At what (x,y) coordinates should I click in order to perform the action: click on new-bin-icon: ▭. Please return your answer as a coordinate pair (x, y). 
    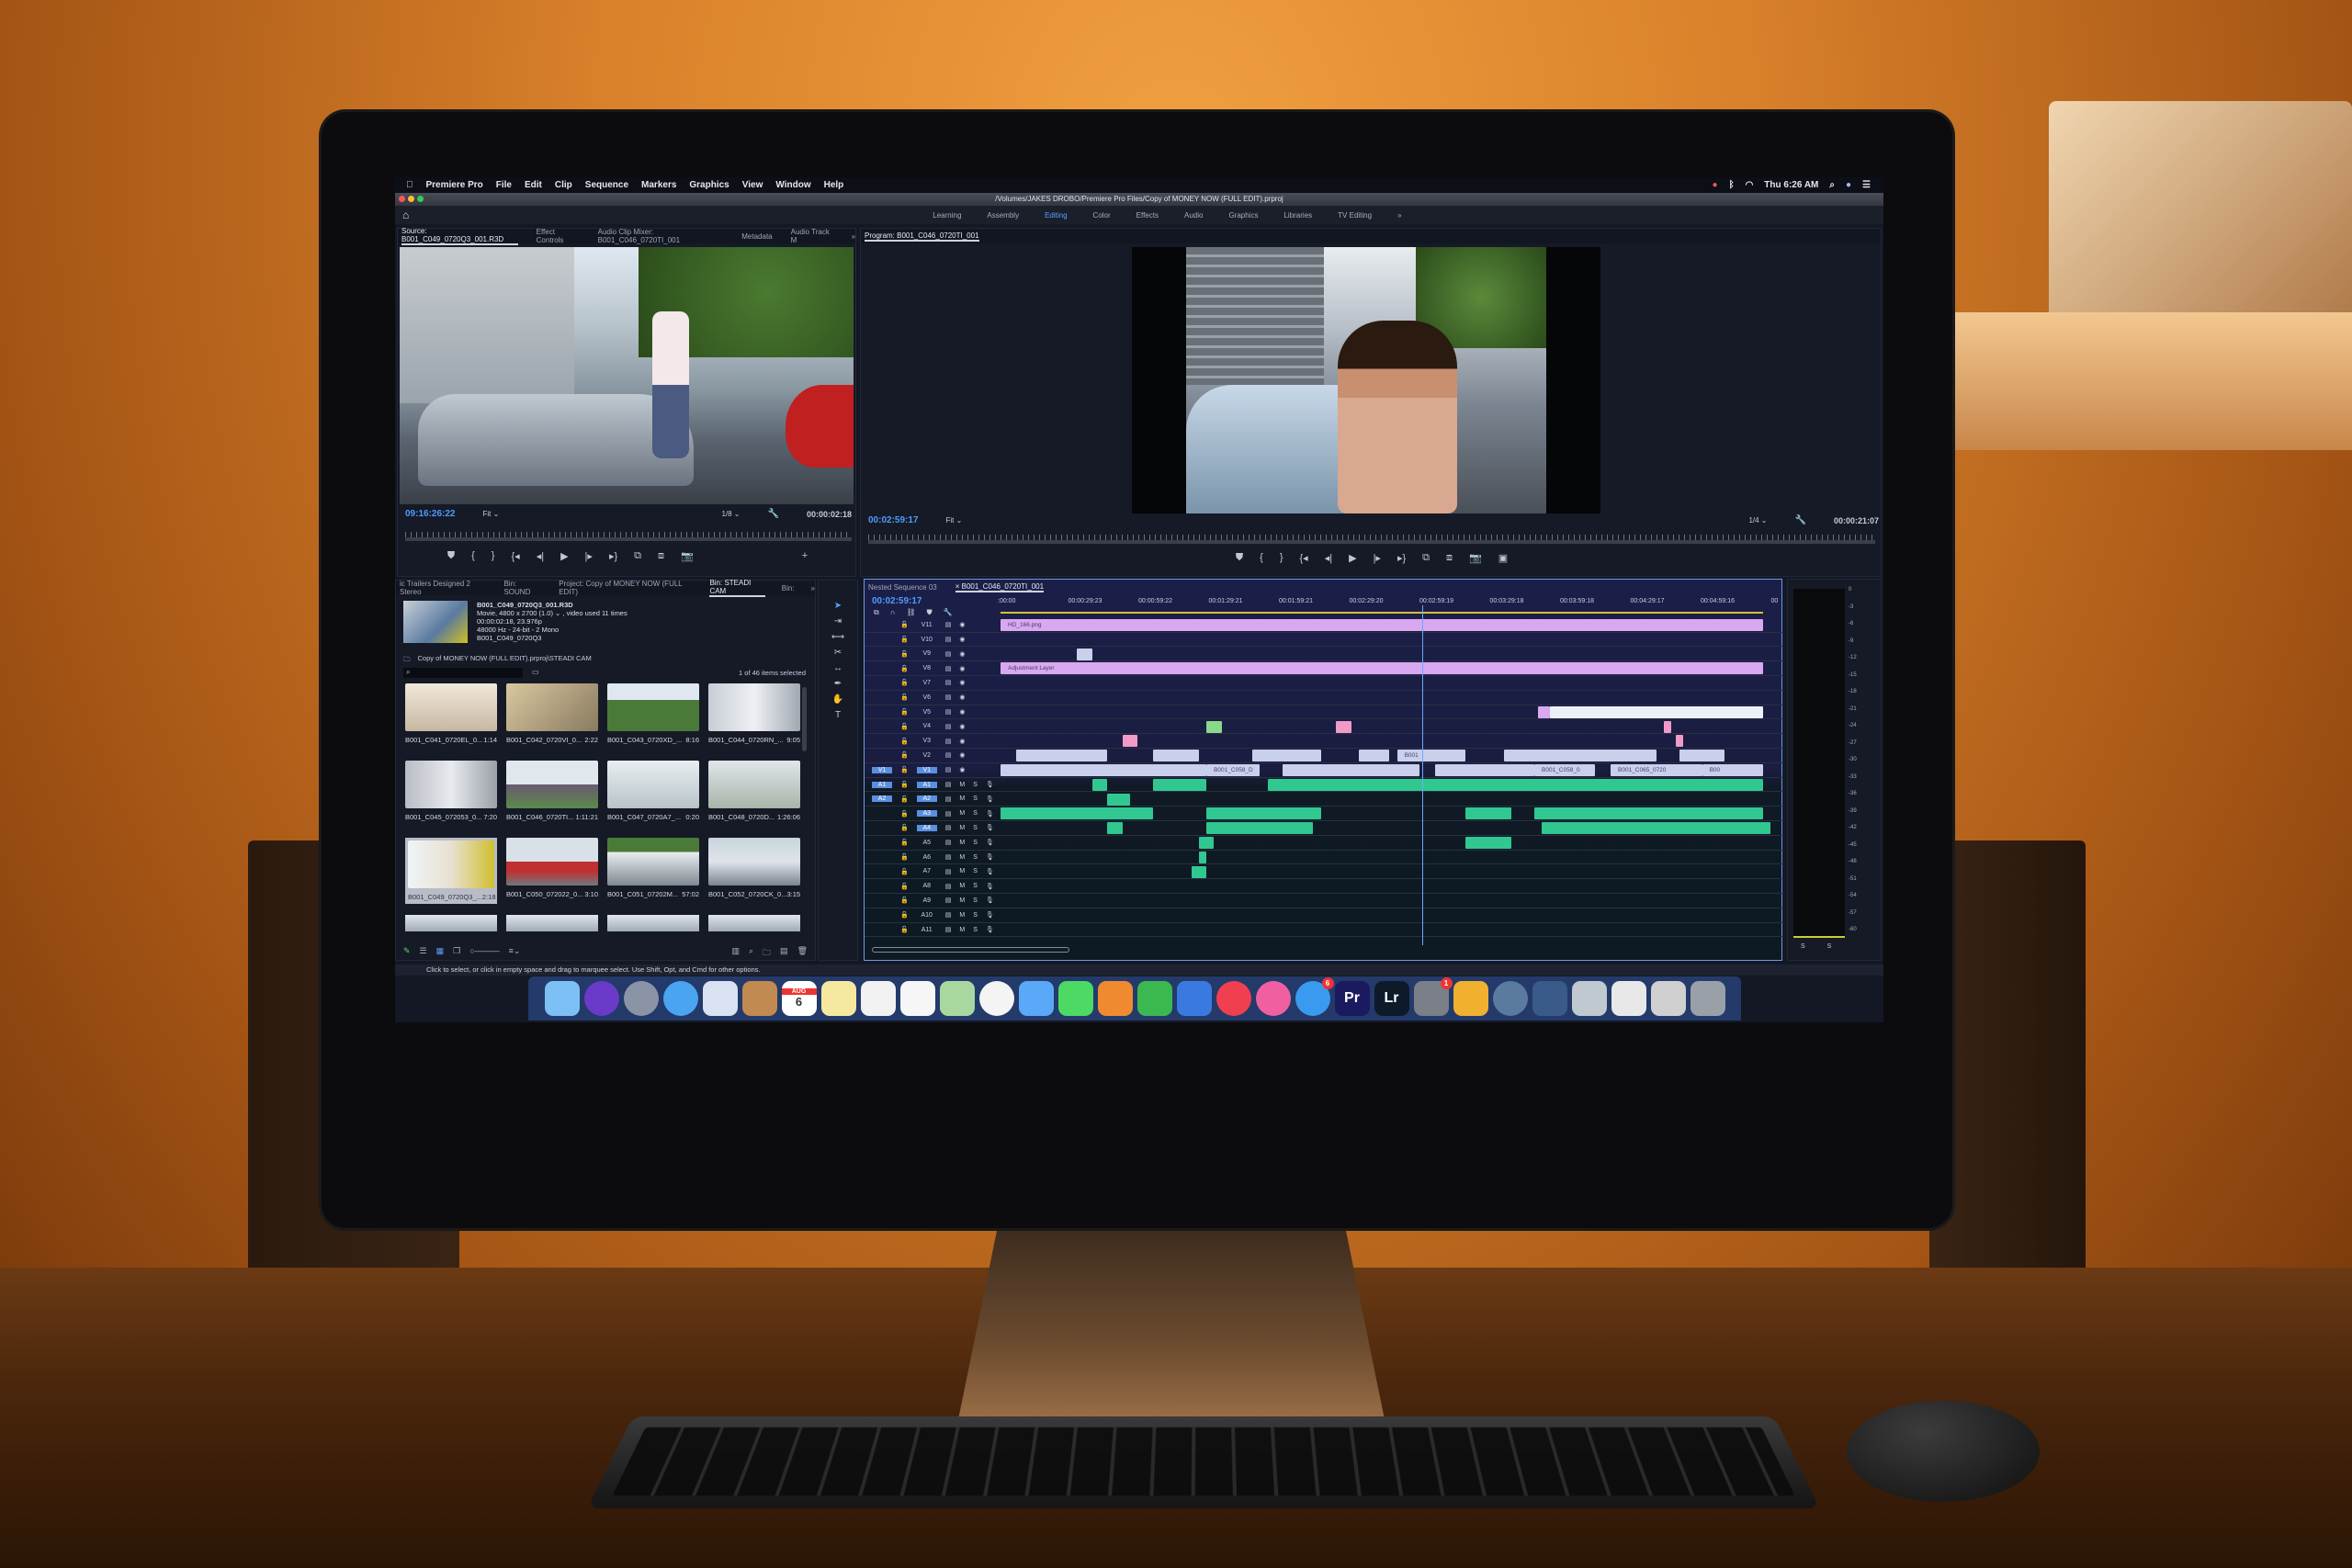
    Looking at the image, I should click on (535, 672).